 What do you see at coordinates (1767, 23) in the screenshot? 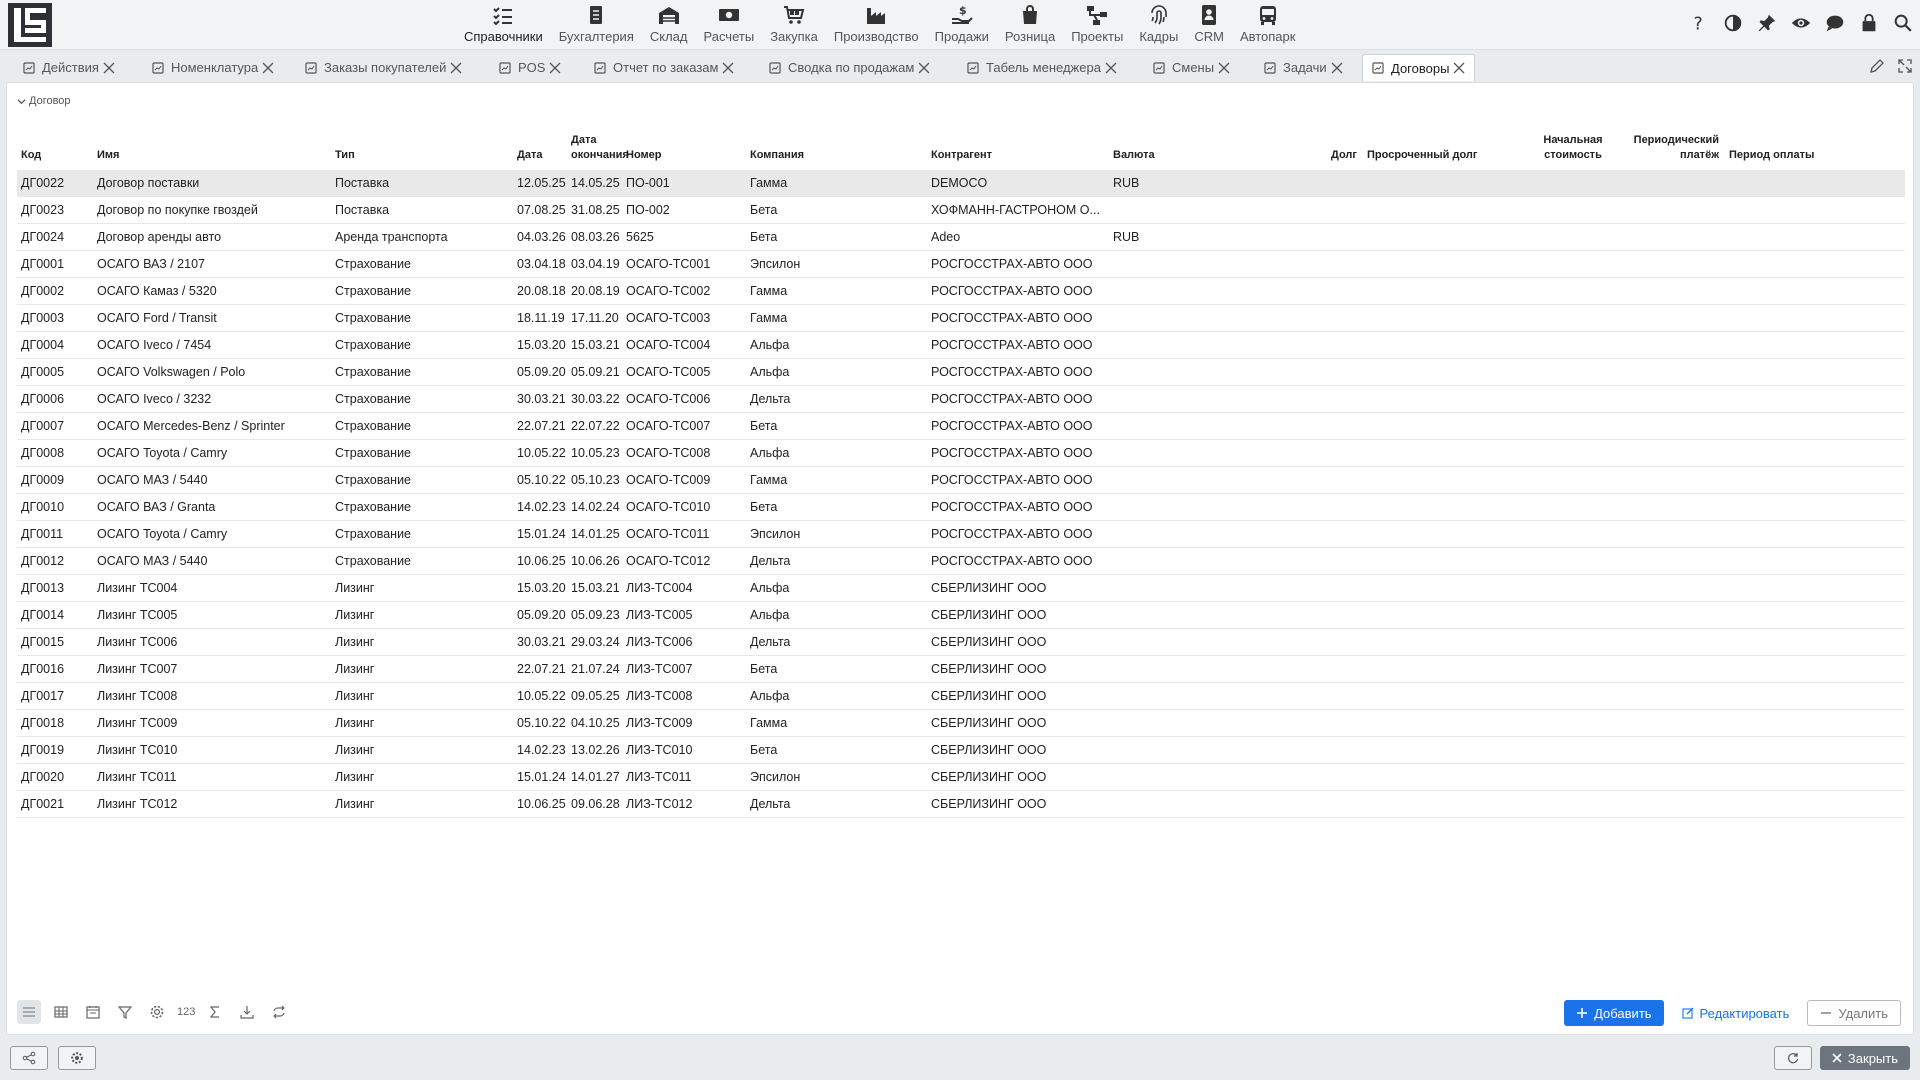
I see `pin-icon` at bounding box center [1767, 23].